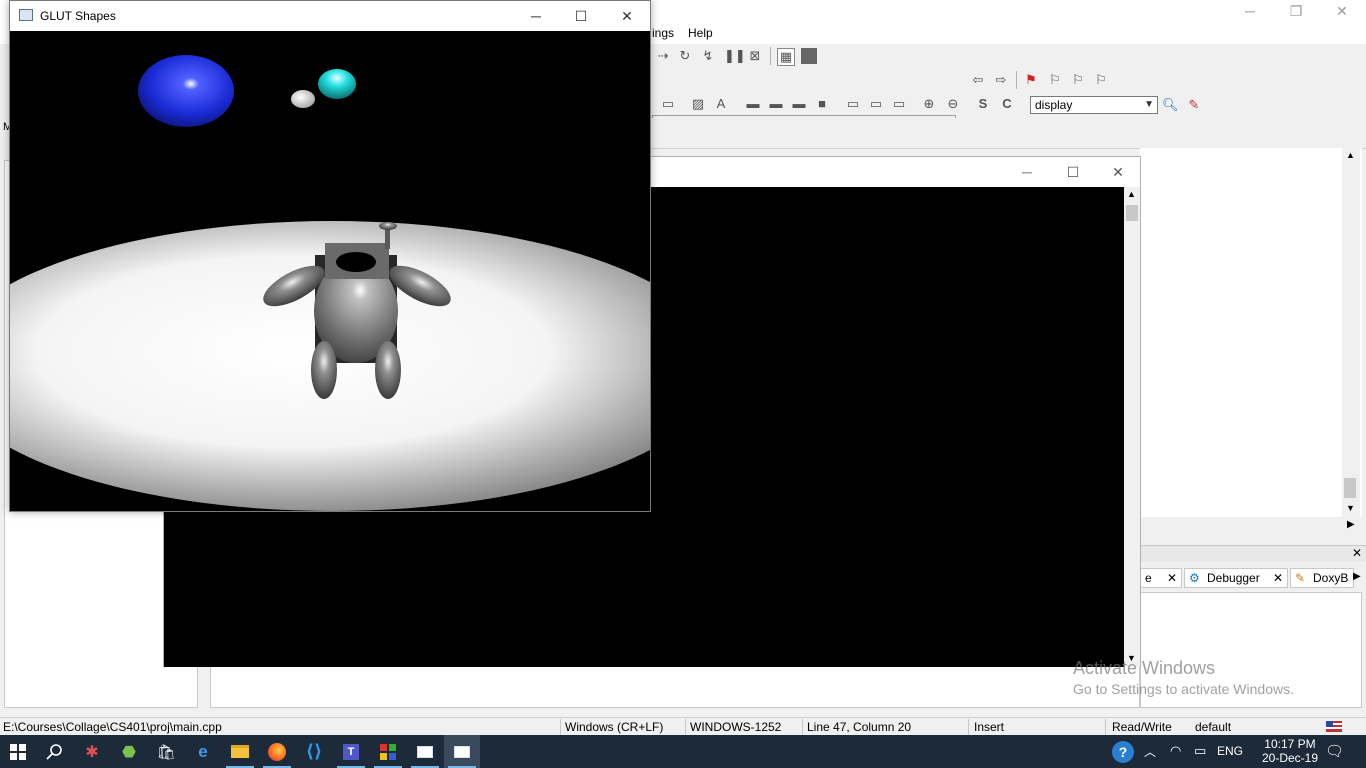  Describe the element at coordinates (356, 262) in the screenshot. I see `robot-eye` at that location.